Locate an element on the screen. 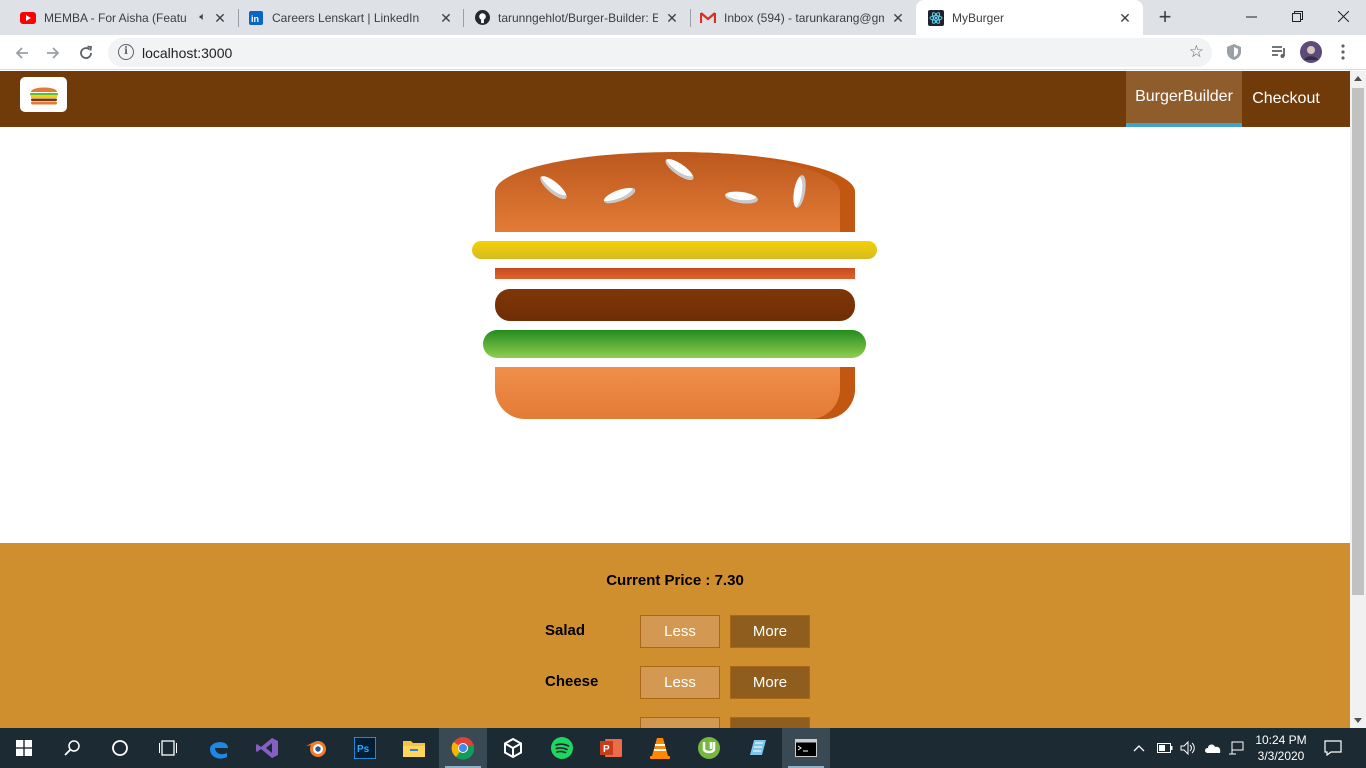 Image resolution: width=1366 pixels, height=768 pixels. scroll-down-arrow-icon is located at coordinates (1358, 720).